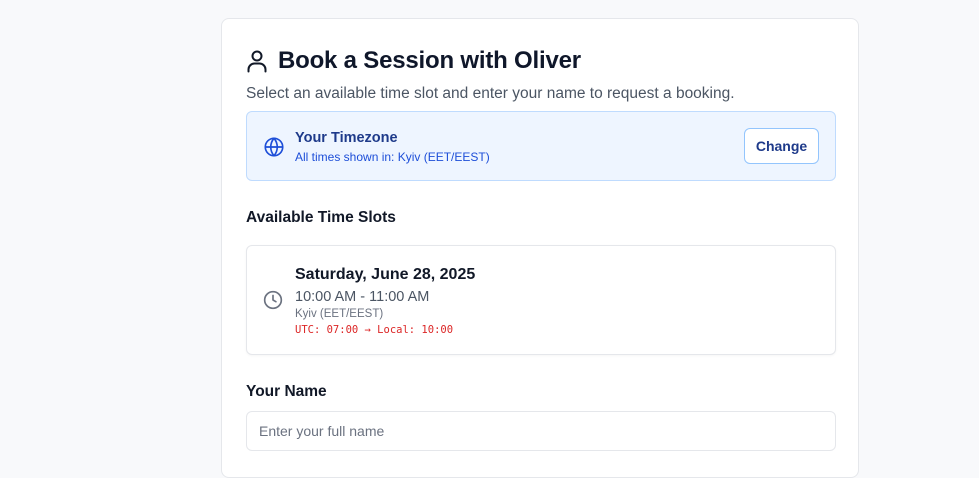  Describe the element at coordinates (321, 217) in the screenshot. I see `time-slots-heading: Available Time Slots` at that location.